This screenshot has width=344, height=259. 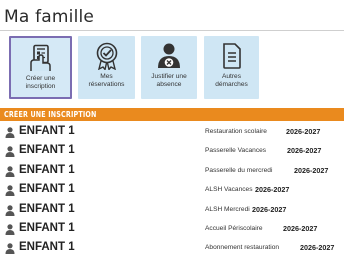 I want to click on registration-row: ENFANT 1 Passerelle Vacances 2026-2027, so click(x=172, y=151).